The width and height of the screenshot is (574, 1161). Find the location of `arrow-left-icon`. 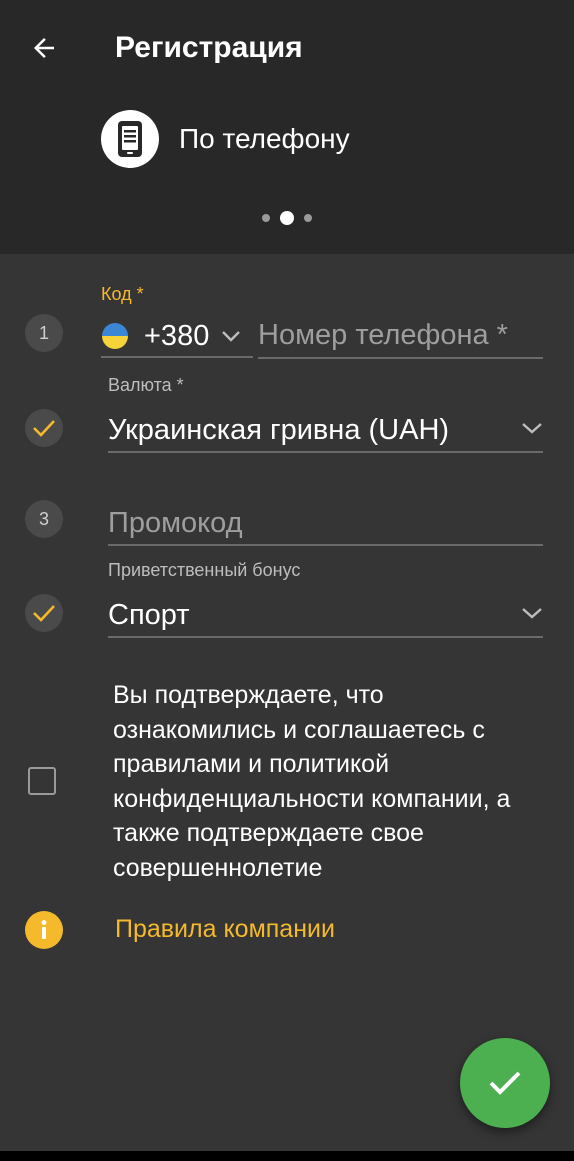

arrow-left-icon is located at coordinates (44, 48).